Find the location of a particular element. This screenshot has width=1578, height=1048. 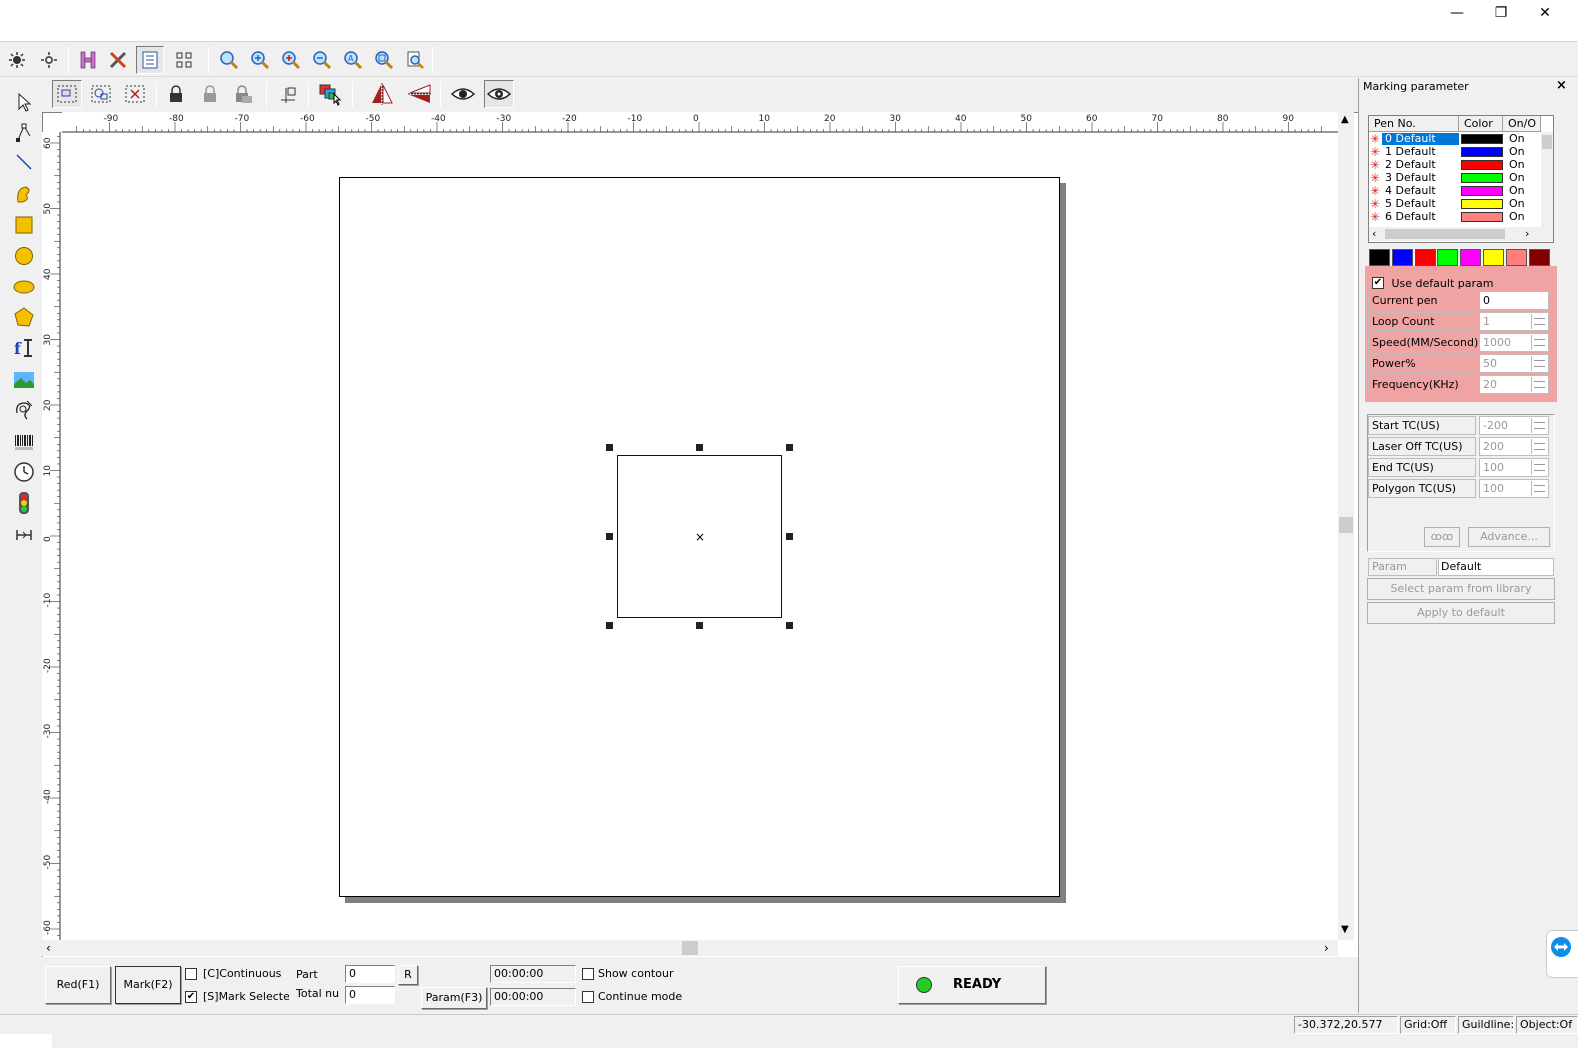

move-origin-icon is located at coordinates (288, 94).